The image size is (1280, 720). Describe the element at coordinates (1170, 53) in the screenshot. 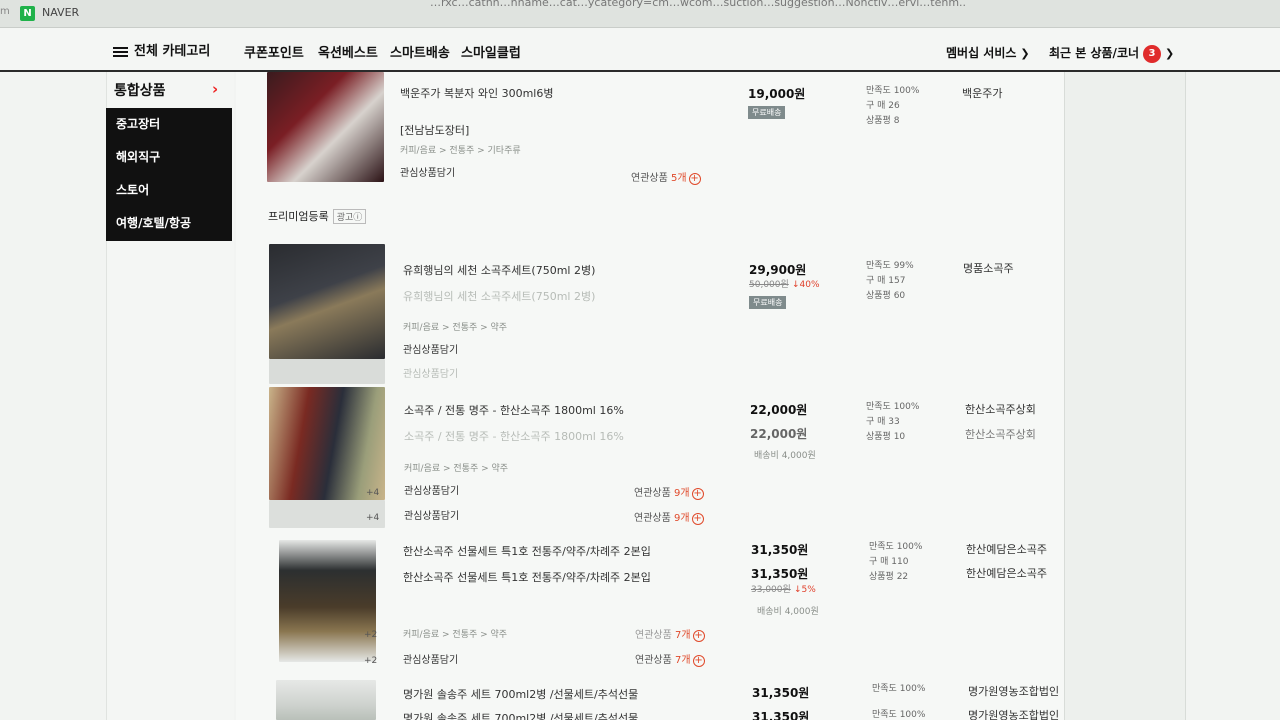

I see `chevron-down-icon: ❯` at that location.